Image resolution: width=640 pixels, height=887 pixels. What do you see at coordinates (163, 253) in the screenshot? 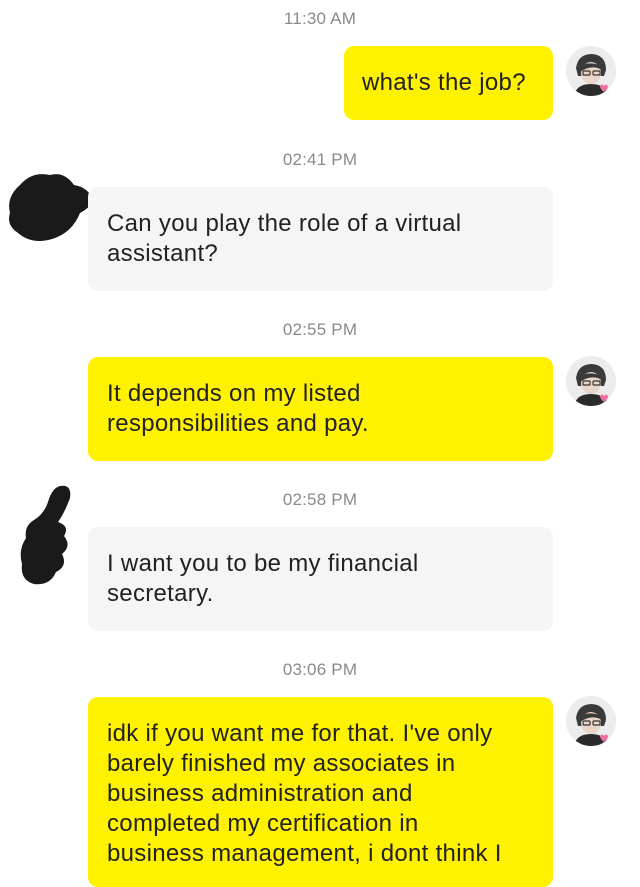
I see `message-text-line: assistant?` at bounding box center [163, 253].